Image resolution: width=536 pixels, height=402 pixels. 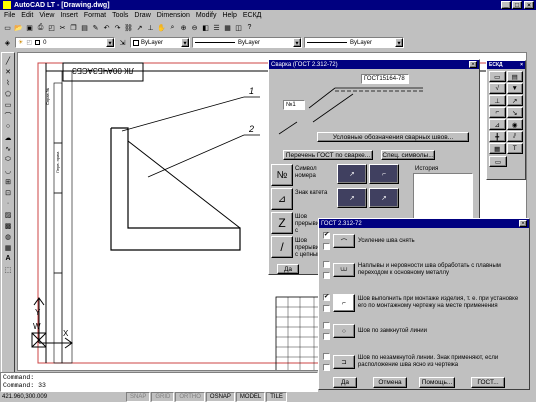 I want to click on color-dropdown: ByLayer ▾, so click(x=160, y=42).